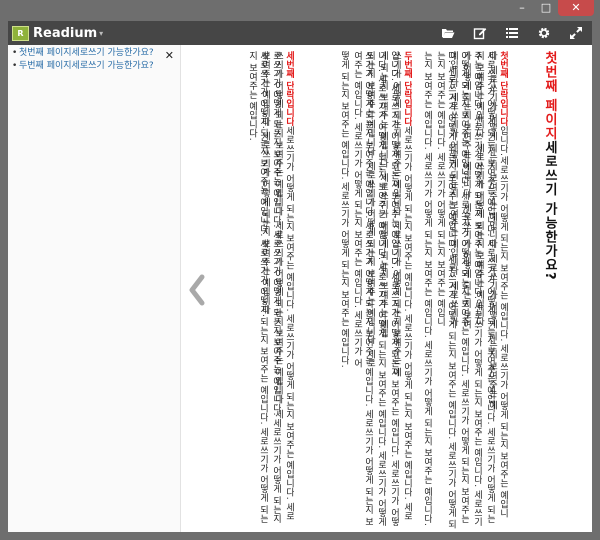  I want to click on toc-close-button: ✕, so click(169, 55).